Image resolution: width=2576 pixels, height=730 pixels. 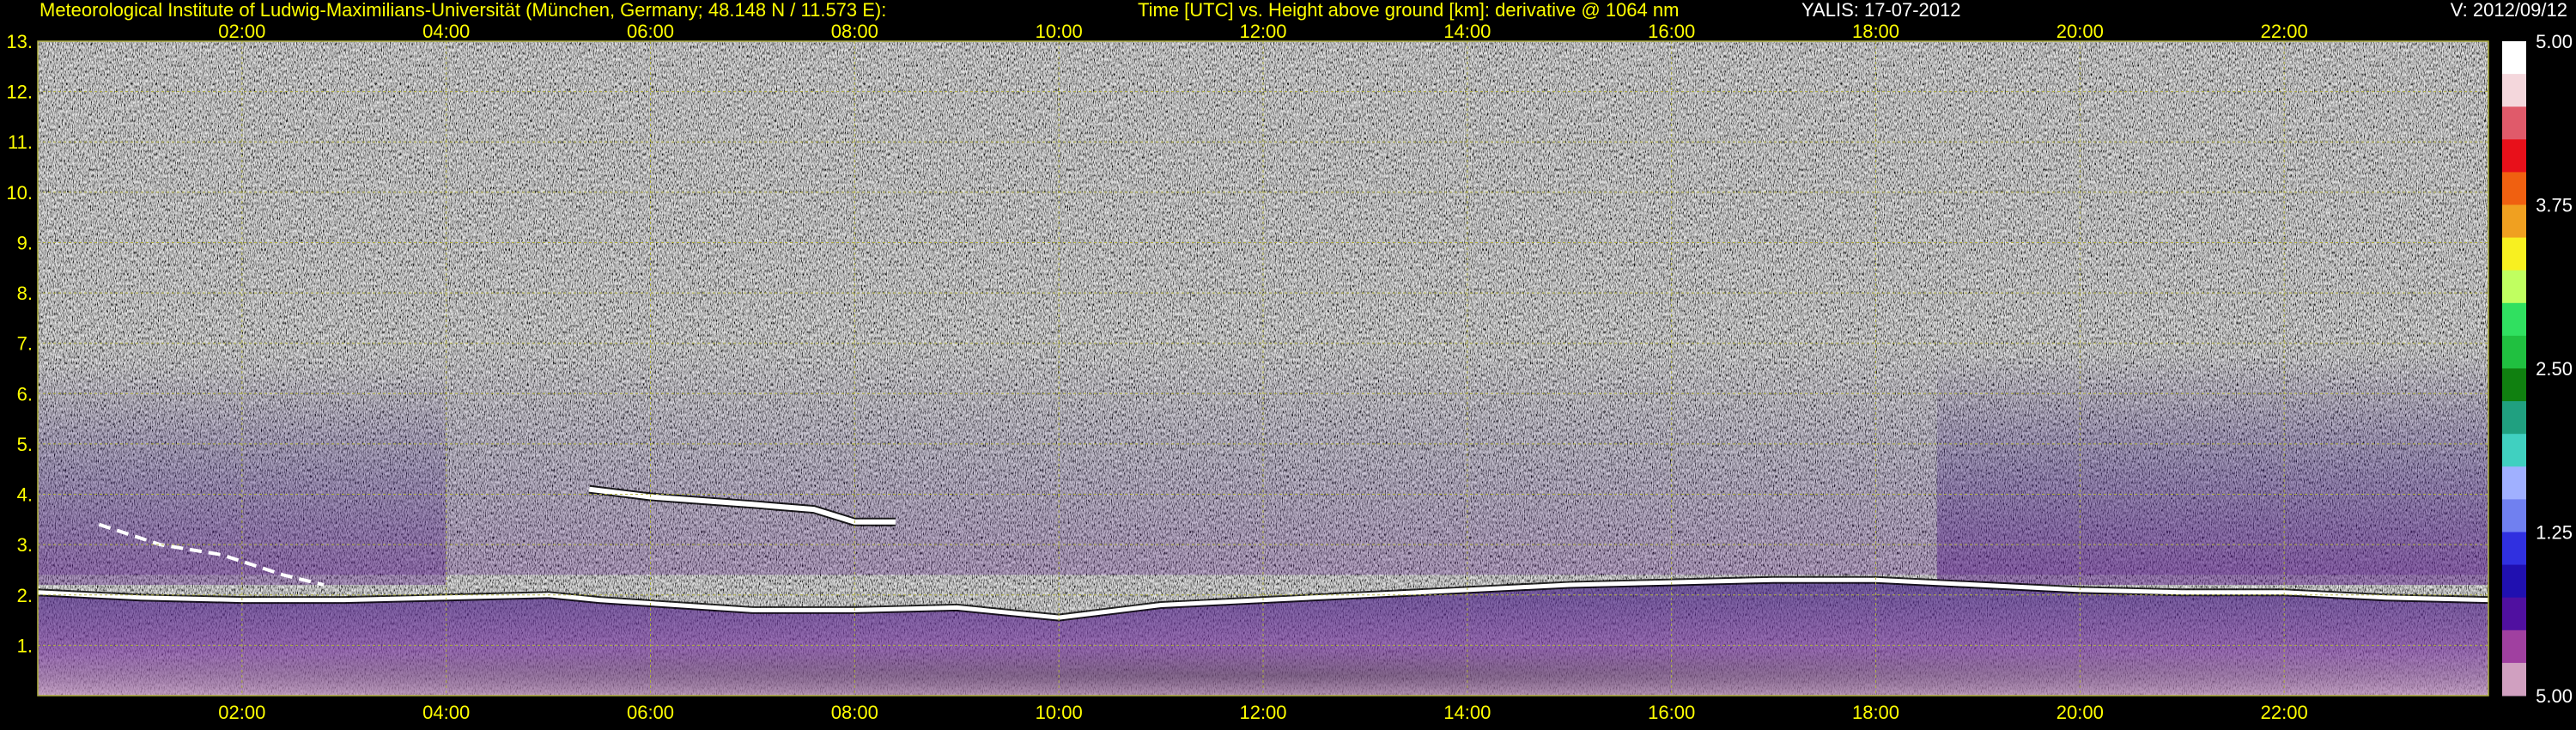 What do you see at coordinates (2212, 469) in the screenshot?
I see `evening-haze` at bounding box center [2212, 469].